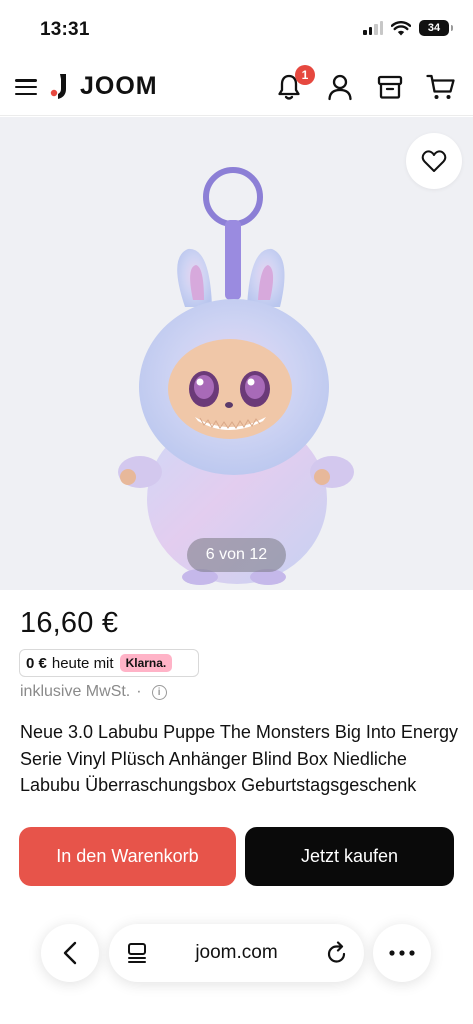 The image size is (473, 1024). I want to click on cart-button, so click(441, 87).